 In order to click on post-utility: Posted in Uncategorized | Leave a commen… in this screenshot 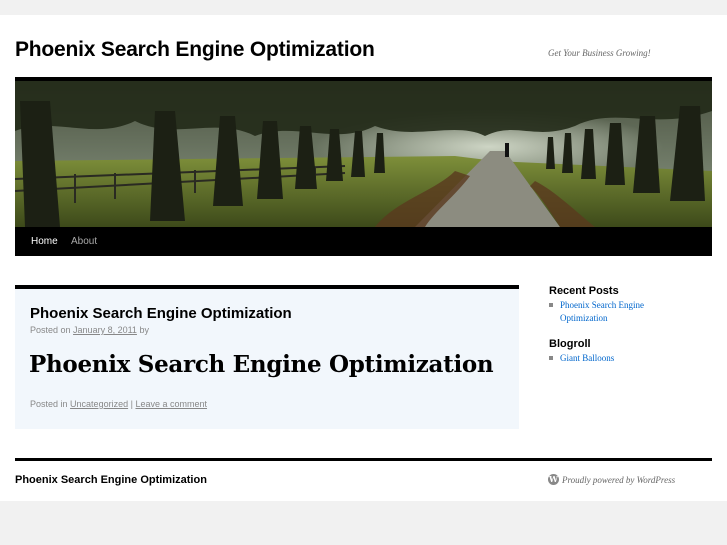, I will do `click(118, 404)`.